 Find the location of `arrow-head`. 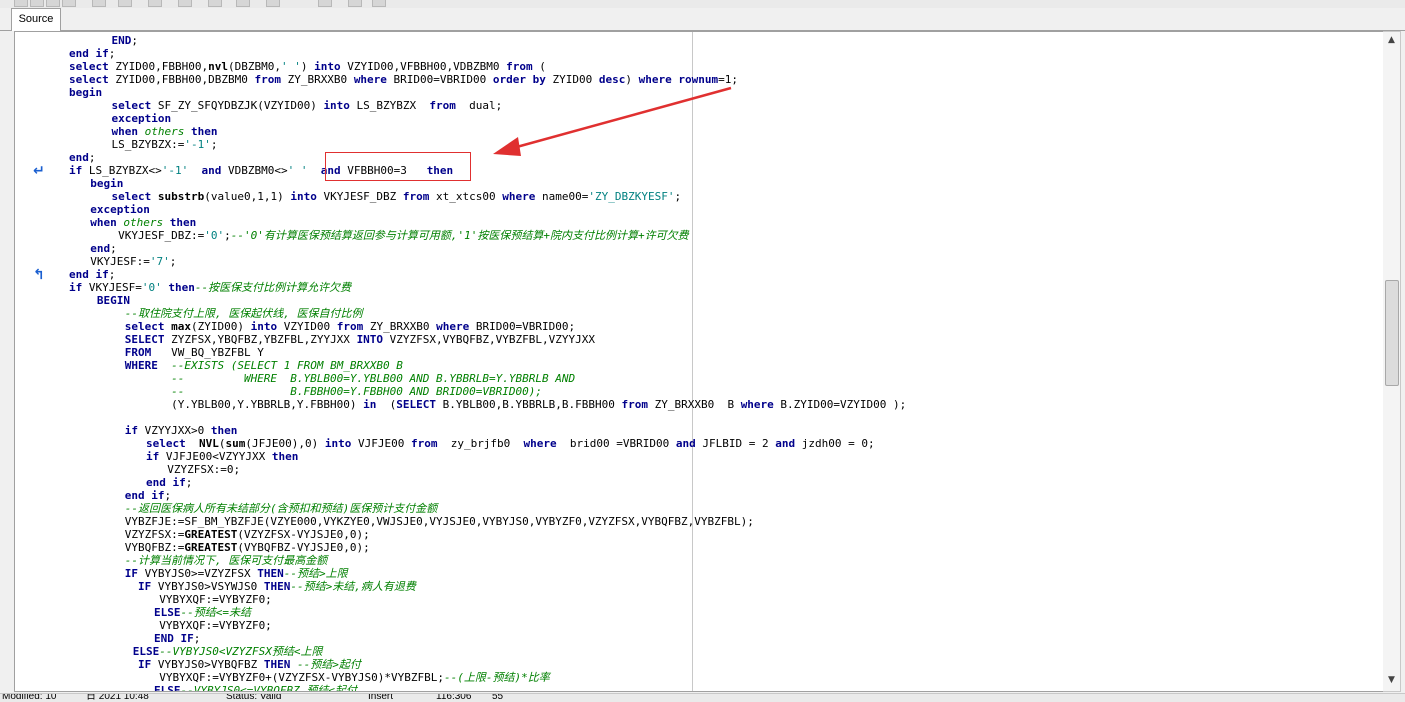

arrow-head is located at coordinates (507, 146).